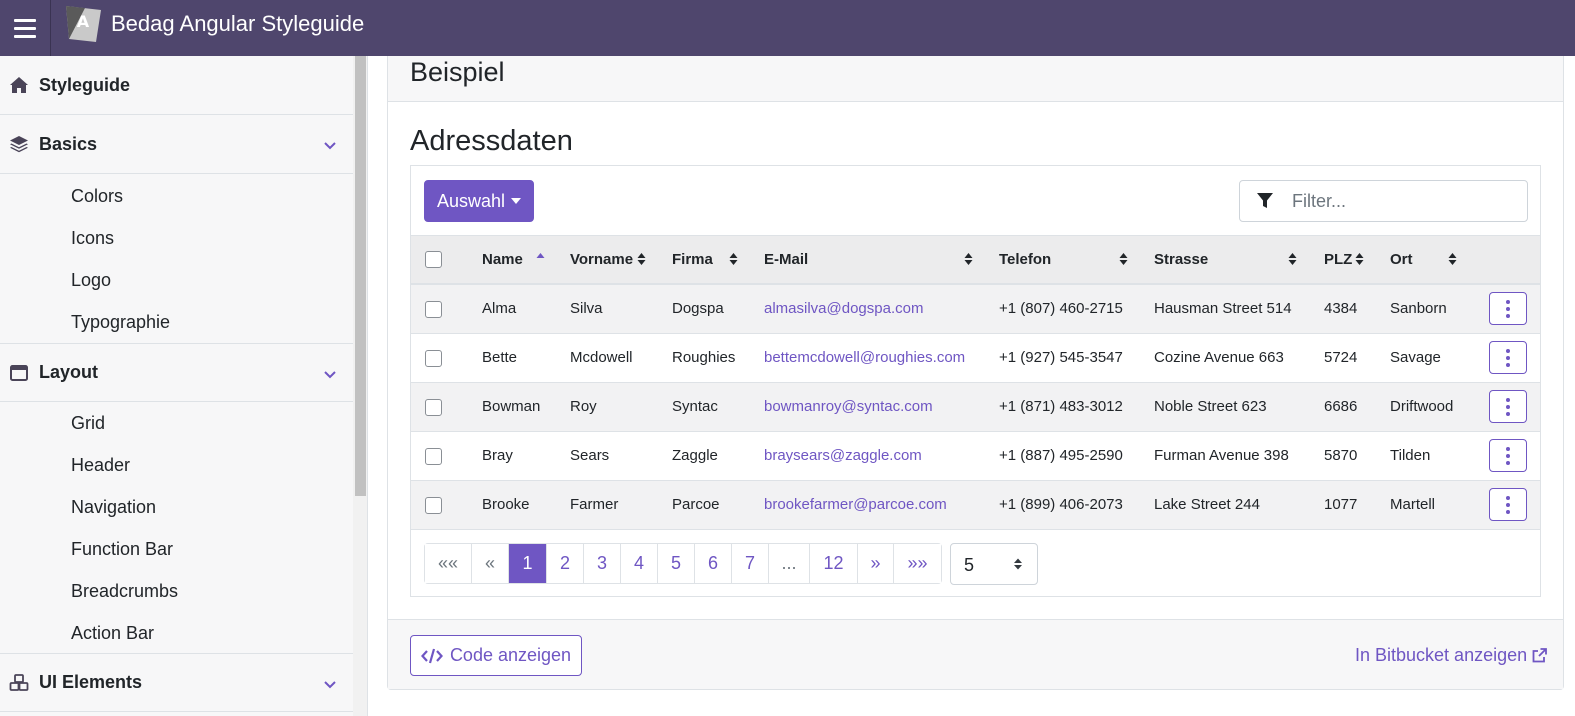  Describe the element at coordinates (602, 563) in the screenshot. I see `page-button: 3` at that location.